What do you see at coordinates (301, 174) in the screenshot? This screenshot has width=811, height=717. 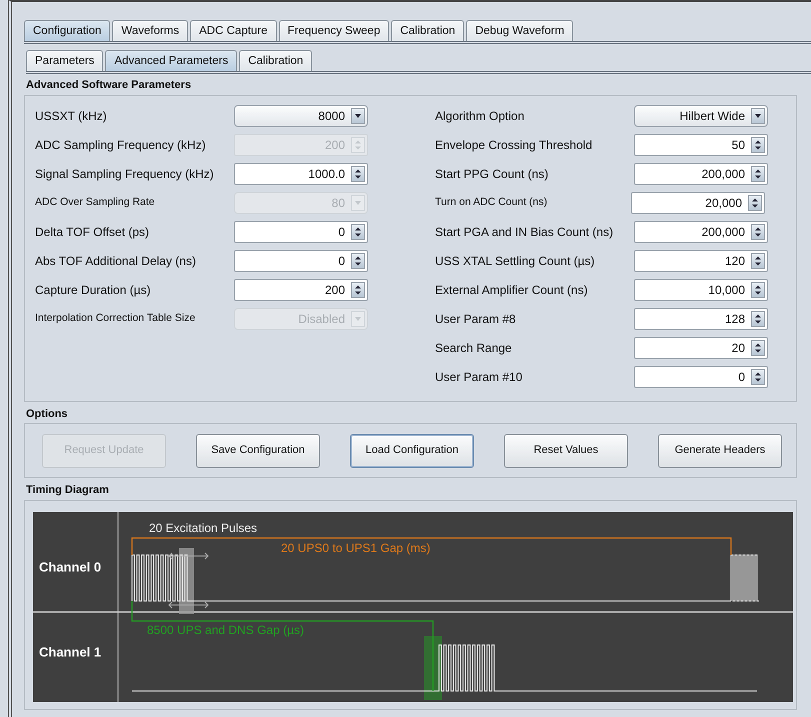 I see `spinner-field: 1000.0` at bounding box center [301, 174].